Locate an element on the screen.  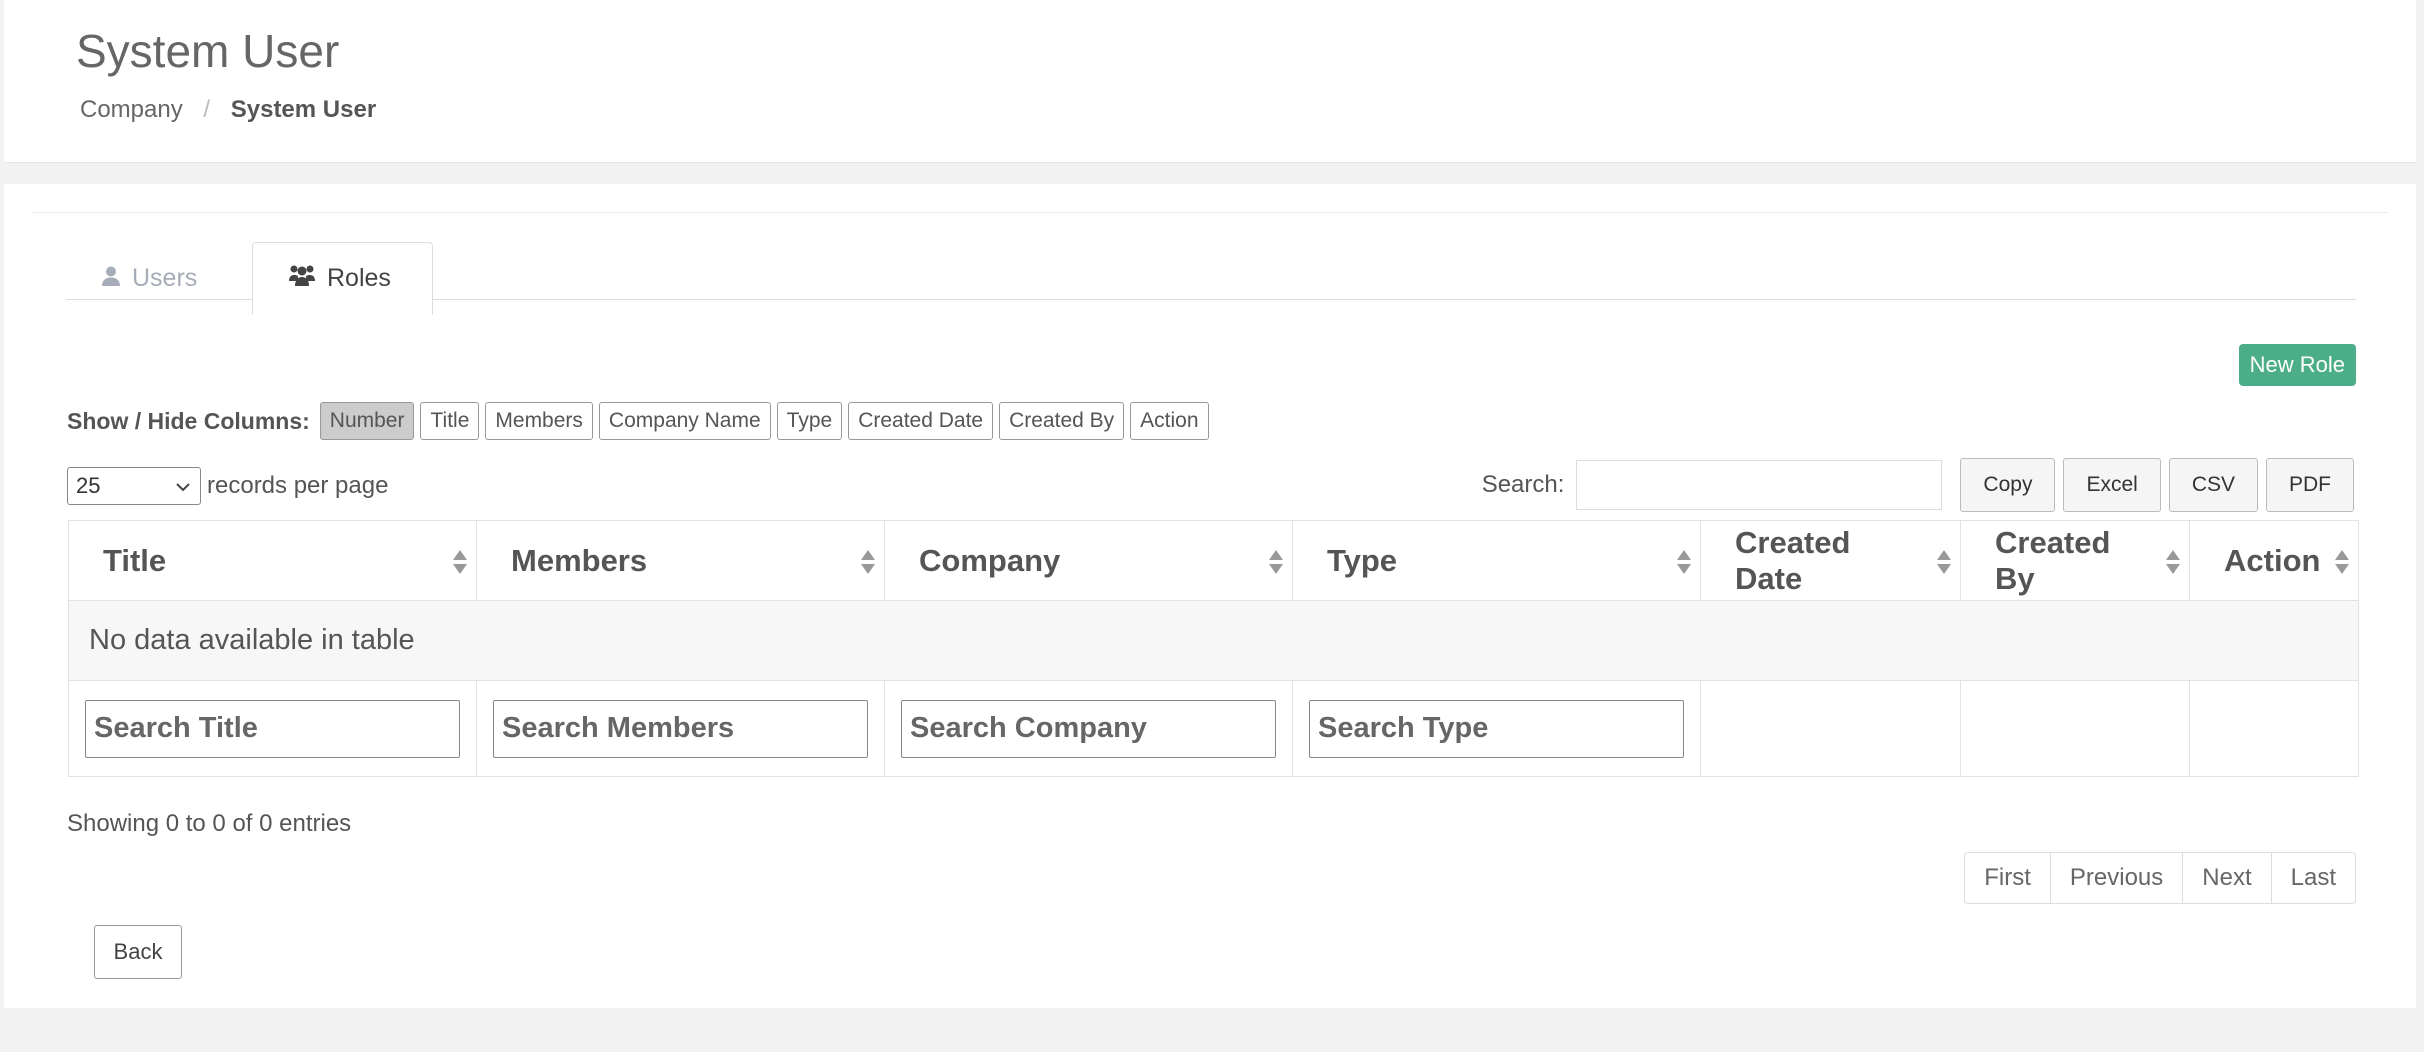
column-visibility-label: Show / Hide Columns: is located at coordinates (188, 420).